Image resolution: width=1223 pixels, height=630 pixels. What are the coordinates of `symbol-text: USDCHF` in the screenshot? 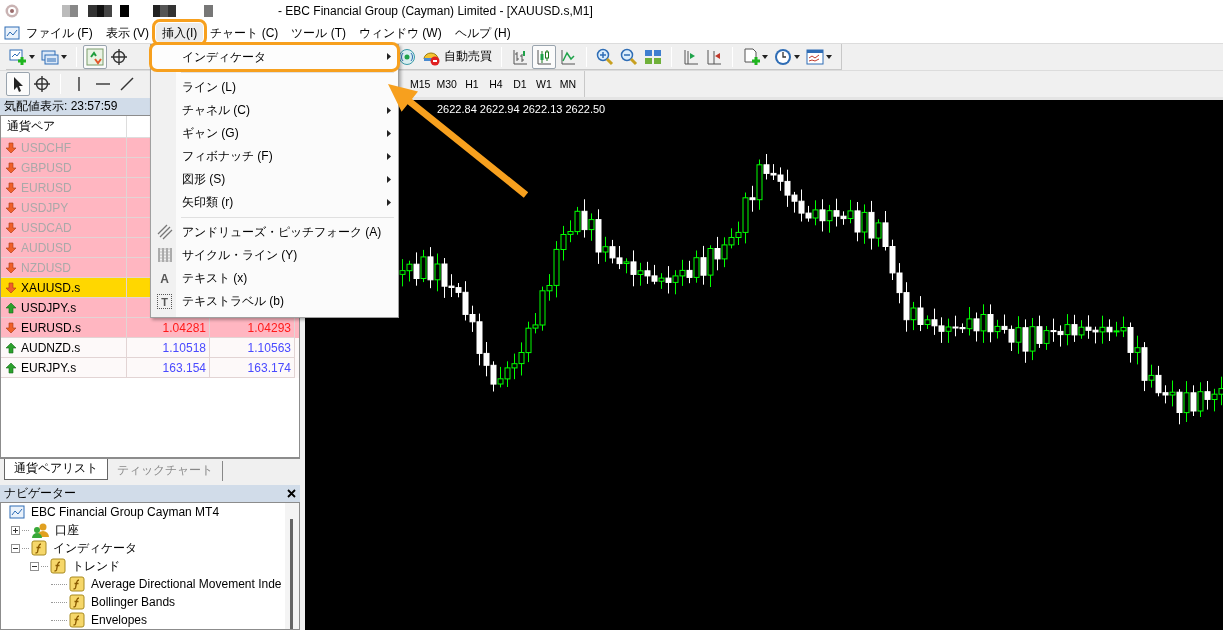 It's located at (46, 147).